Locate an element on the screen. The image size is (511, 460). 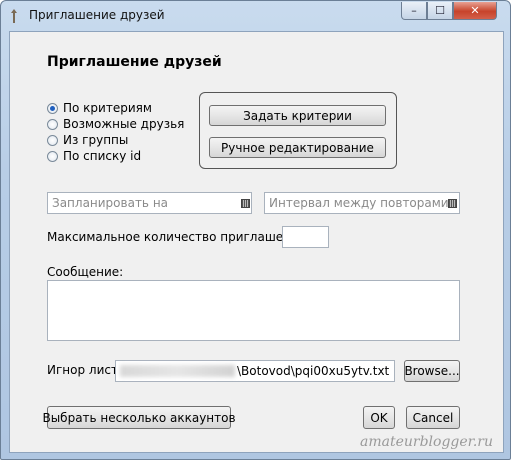
blurred-path-prefix is located at coordinates (177, 371).